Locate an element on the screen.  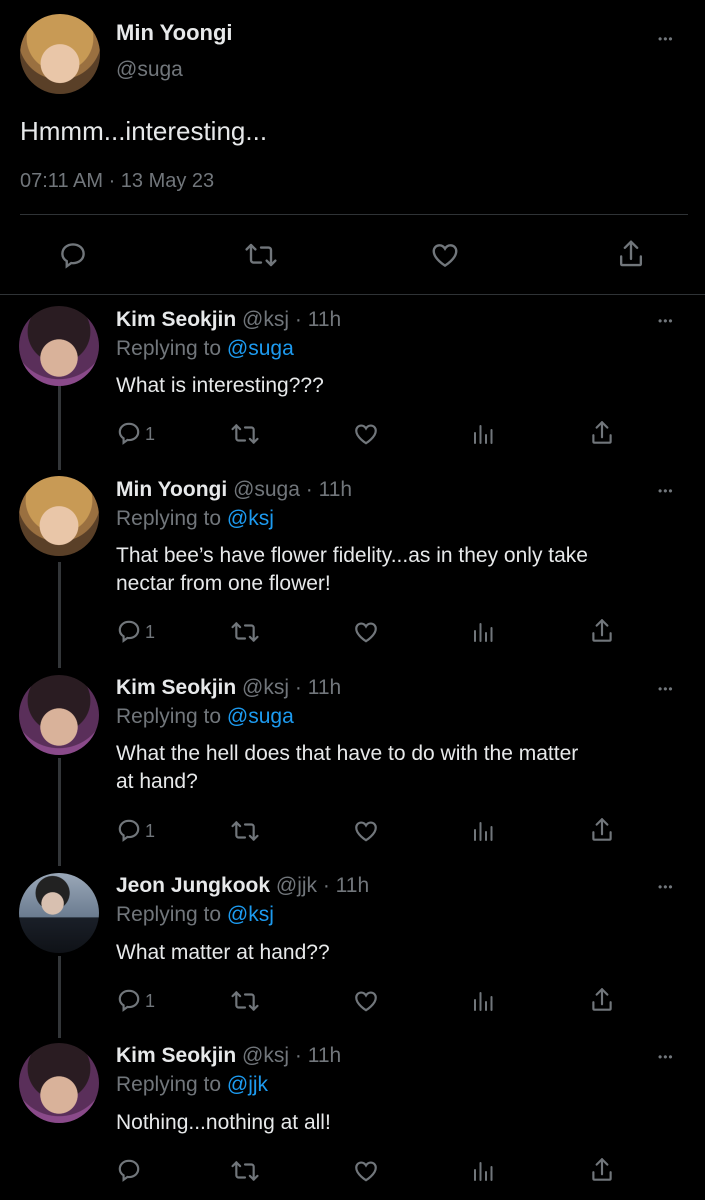
author-meta: @suga · 11h is located at coordinates (292, 489).